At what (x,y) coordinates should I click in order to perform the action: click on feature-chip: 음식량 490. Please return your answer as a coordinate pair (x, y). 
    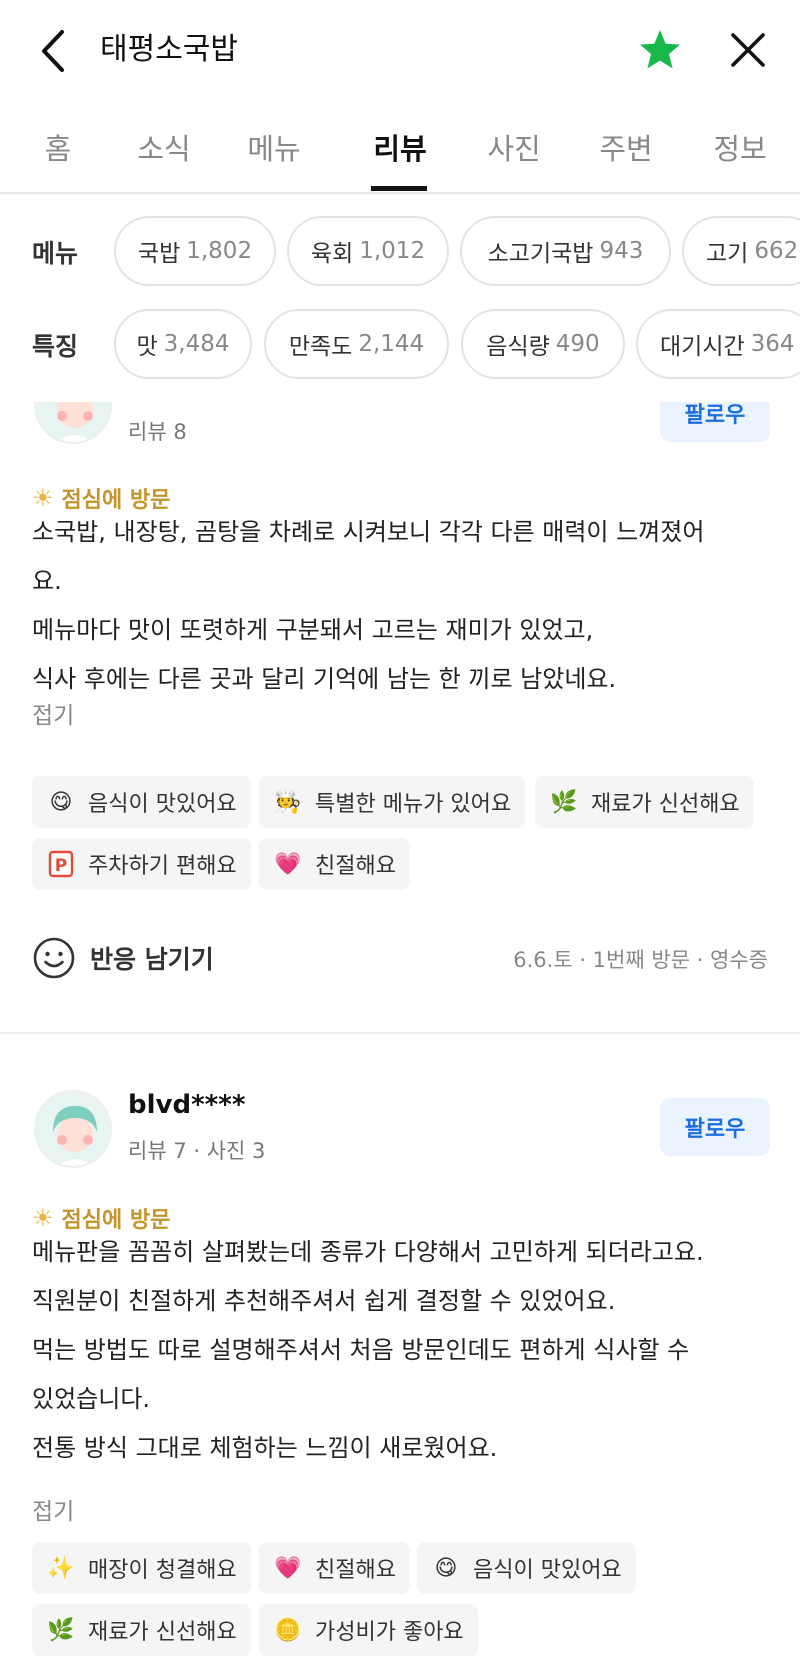
    Looking at the image, I should click on (543, 344).